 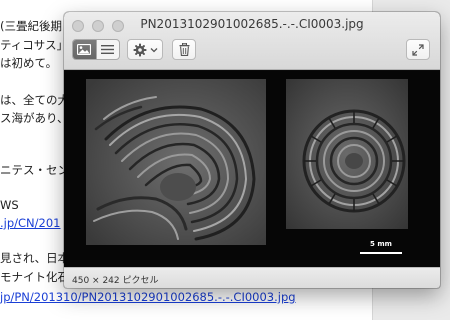 What do you see at coordinates (35, 258) in the screenshot?
I see `doc-text-line: 見され、日本` at bounding box center [35, 258].